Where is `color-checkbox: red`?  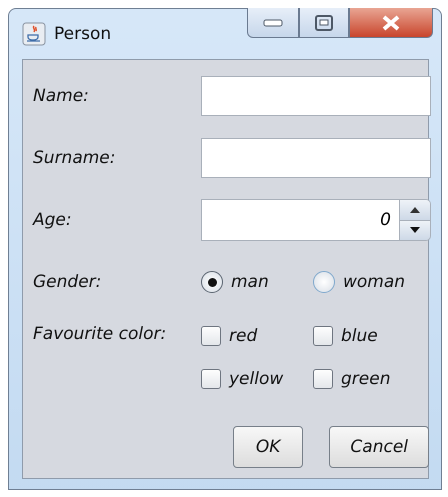
color-checkbox: red is located at coordinates (257, 335).